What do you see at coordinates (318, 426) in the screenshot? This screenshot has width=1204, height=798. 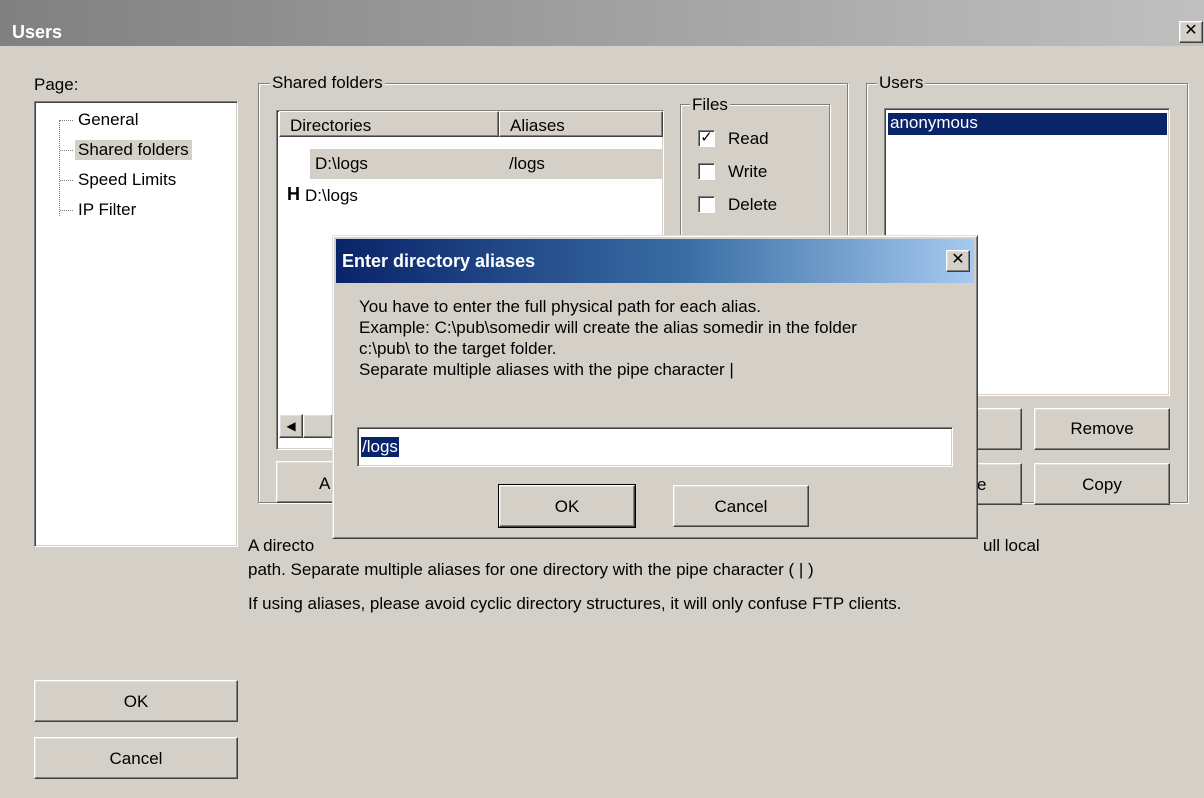 I see `scroll-thumb` at bounding box center [318, 426].